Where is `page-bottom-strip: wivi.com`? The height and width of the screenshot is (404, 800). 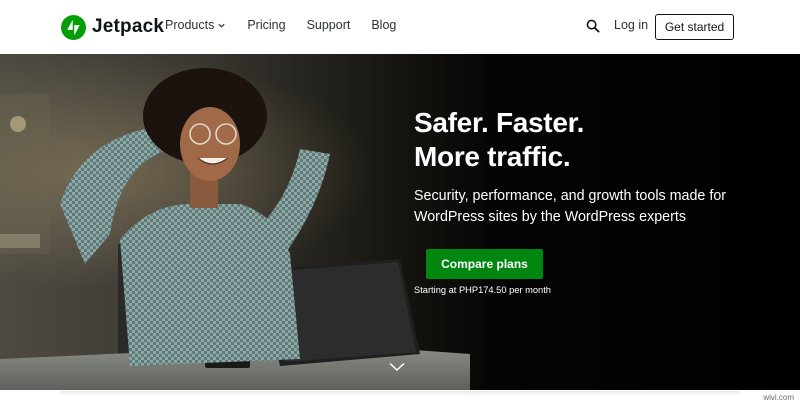
page-bottom-strip: wivi.com is located at coordinates (400, 397).